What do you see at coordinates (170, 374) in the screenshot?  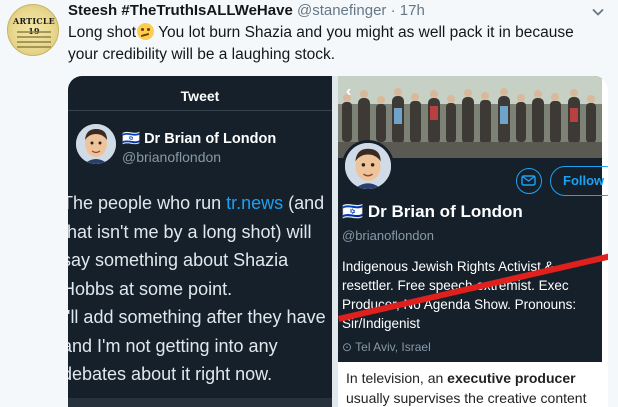 I see `line-text: debates about it right now.` at bounding box center [170, 374].